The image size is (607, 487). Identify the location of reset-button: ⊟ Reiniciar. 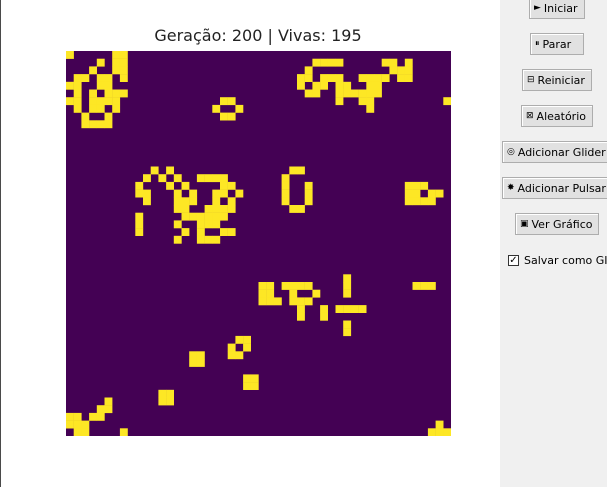
(557, 80).